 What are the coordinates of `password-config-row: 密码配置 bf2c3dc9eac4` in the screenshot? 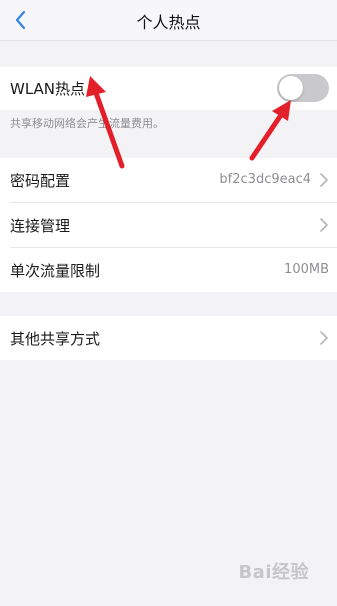 It's located at (168, 180).